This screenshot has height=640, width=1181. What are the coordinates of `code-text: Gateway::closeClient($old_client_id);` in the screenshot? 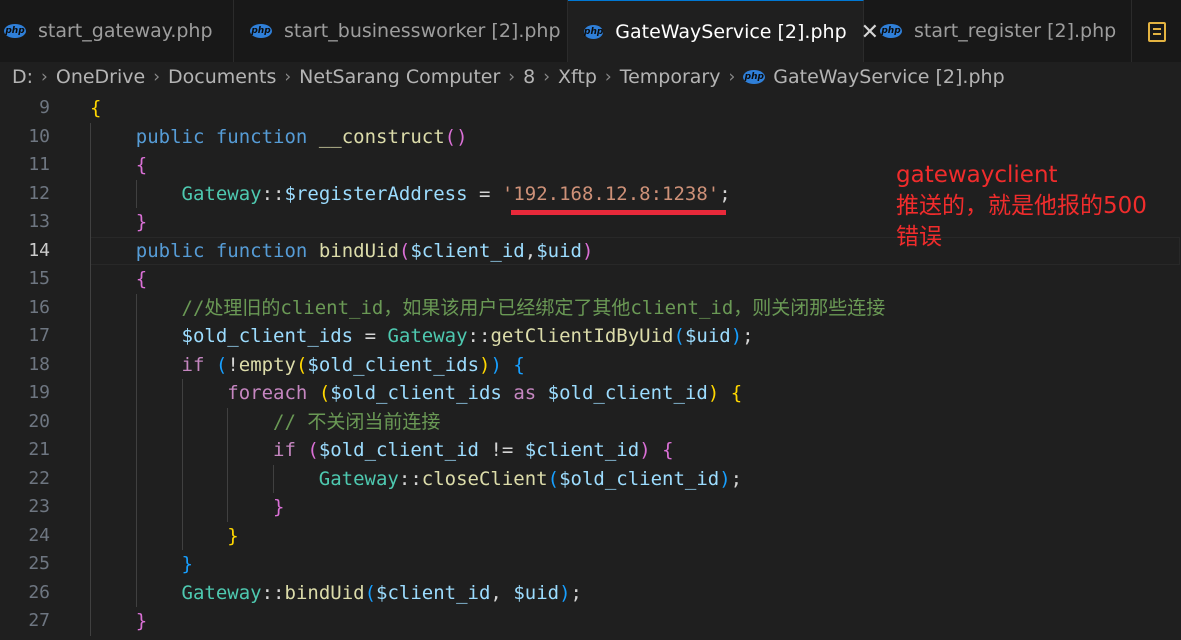 It's located at (530, 478).